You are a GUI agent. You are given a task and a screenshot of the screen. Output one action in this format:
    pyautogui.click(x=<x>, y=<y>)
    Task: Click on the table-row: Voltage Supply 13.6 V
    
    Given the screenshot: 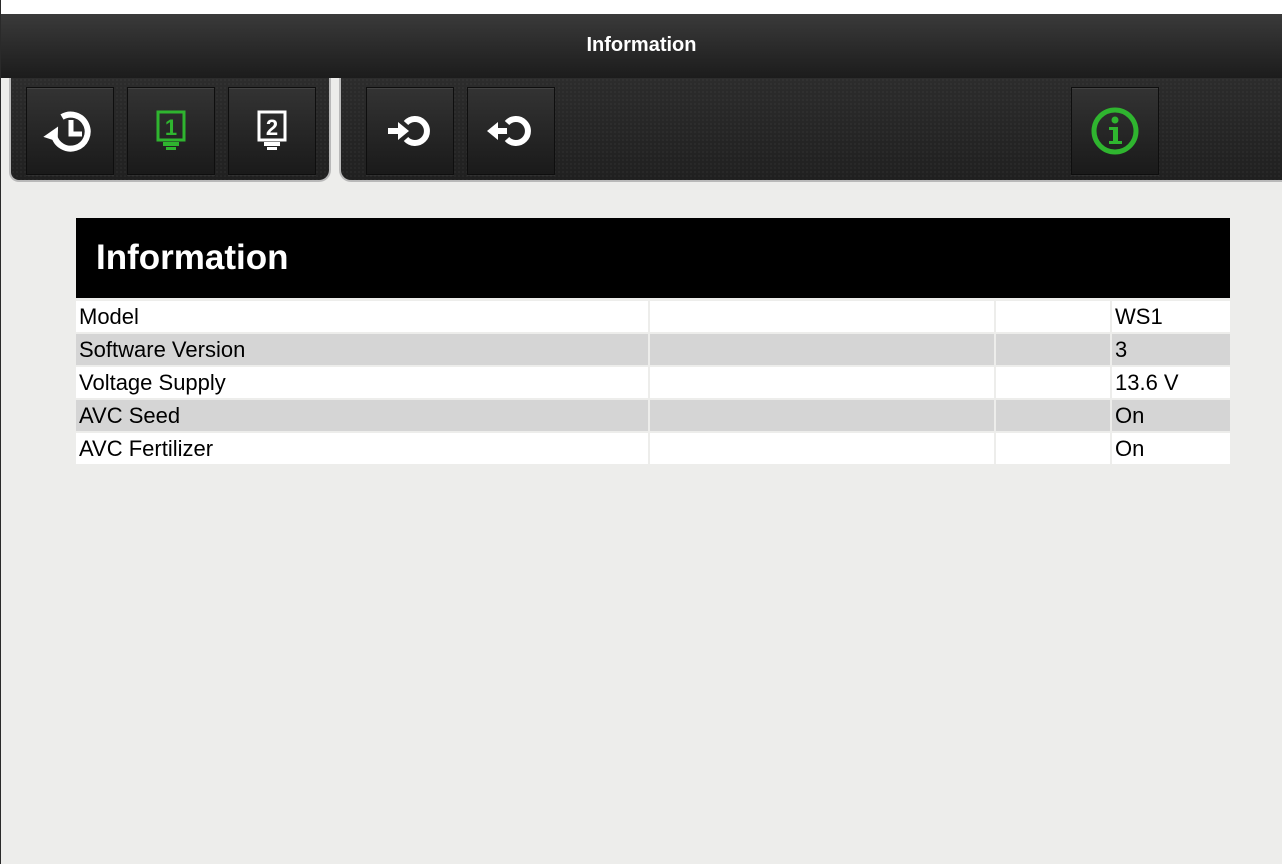 What is the action you would take?
    pyautogui.click(x=653, y=383)
    